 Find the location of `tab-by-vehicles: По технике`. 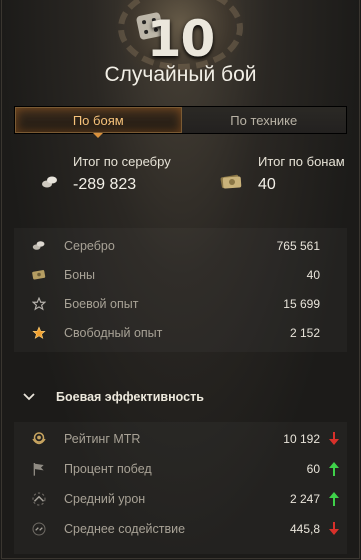

tab-by-vehicles: По технике is located at coordinates (263, 120).